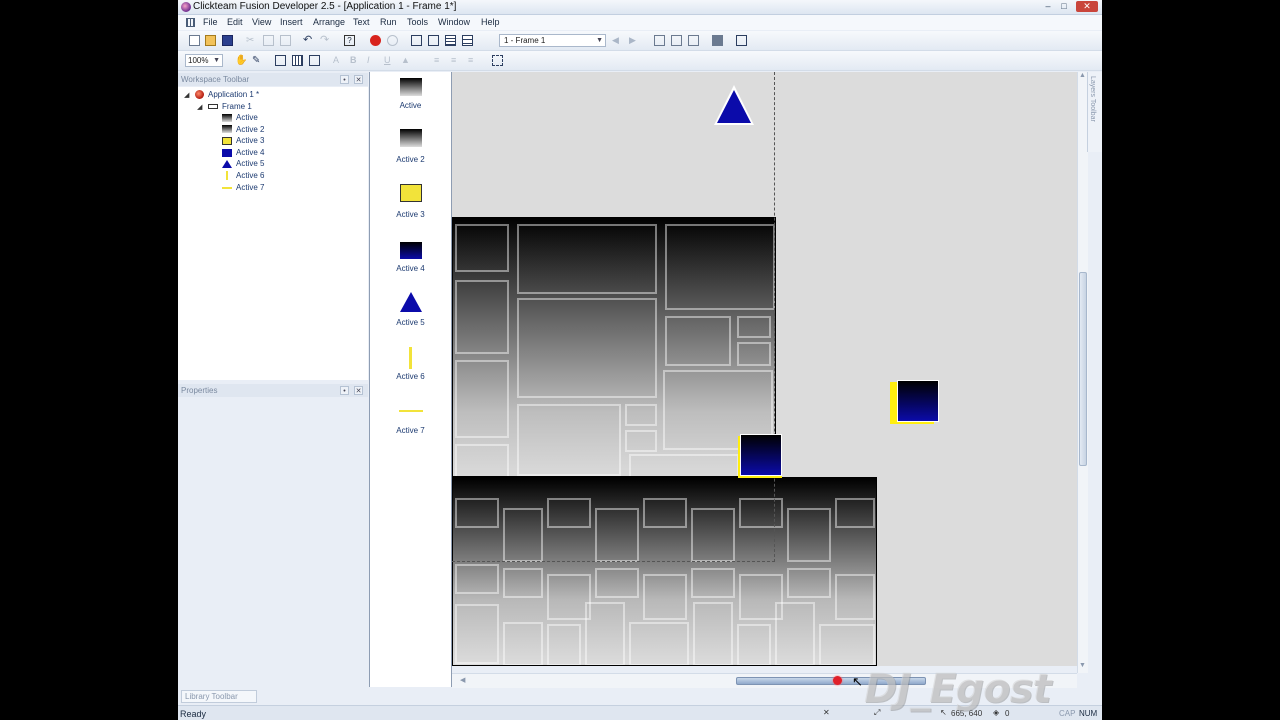 This screenshot has width=1280, height=720. I want to click on paste-icon, so click(285, 40).